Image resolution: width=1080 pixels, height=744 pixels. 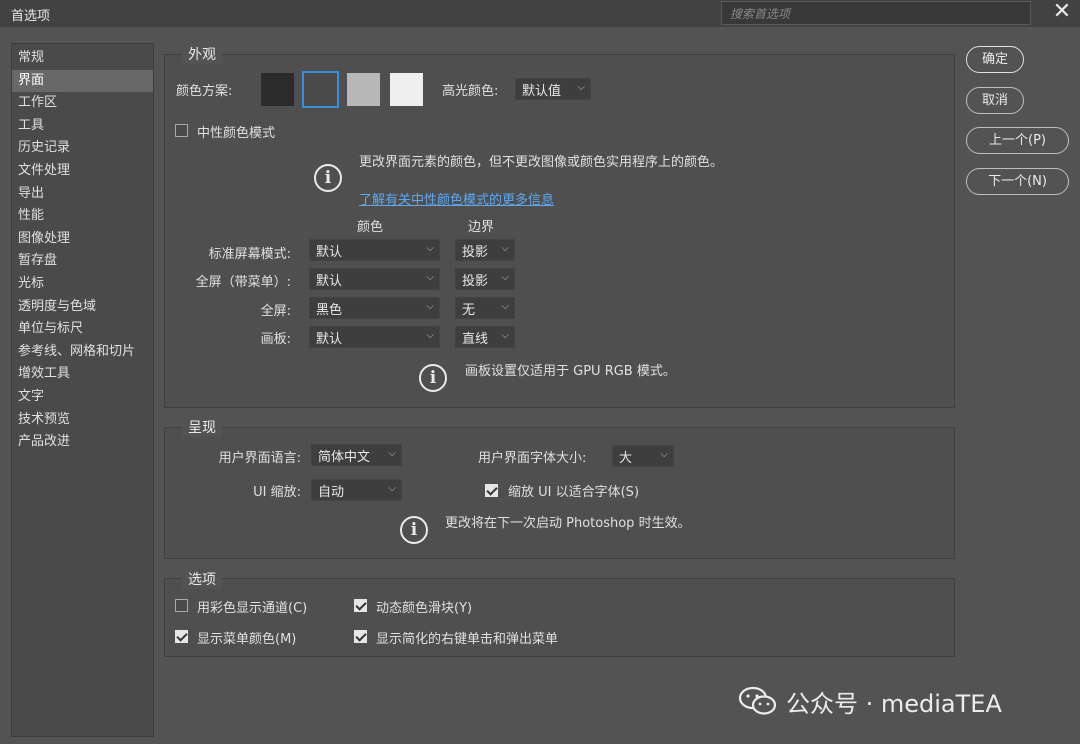 I want to click on highlight-color-select: 默认值 ⌵, so click(x=553, y=89).